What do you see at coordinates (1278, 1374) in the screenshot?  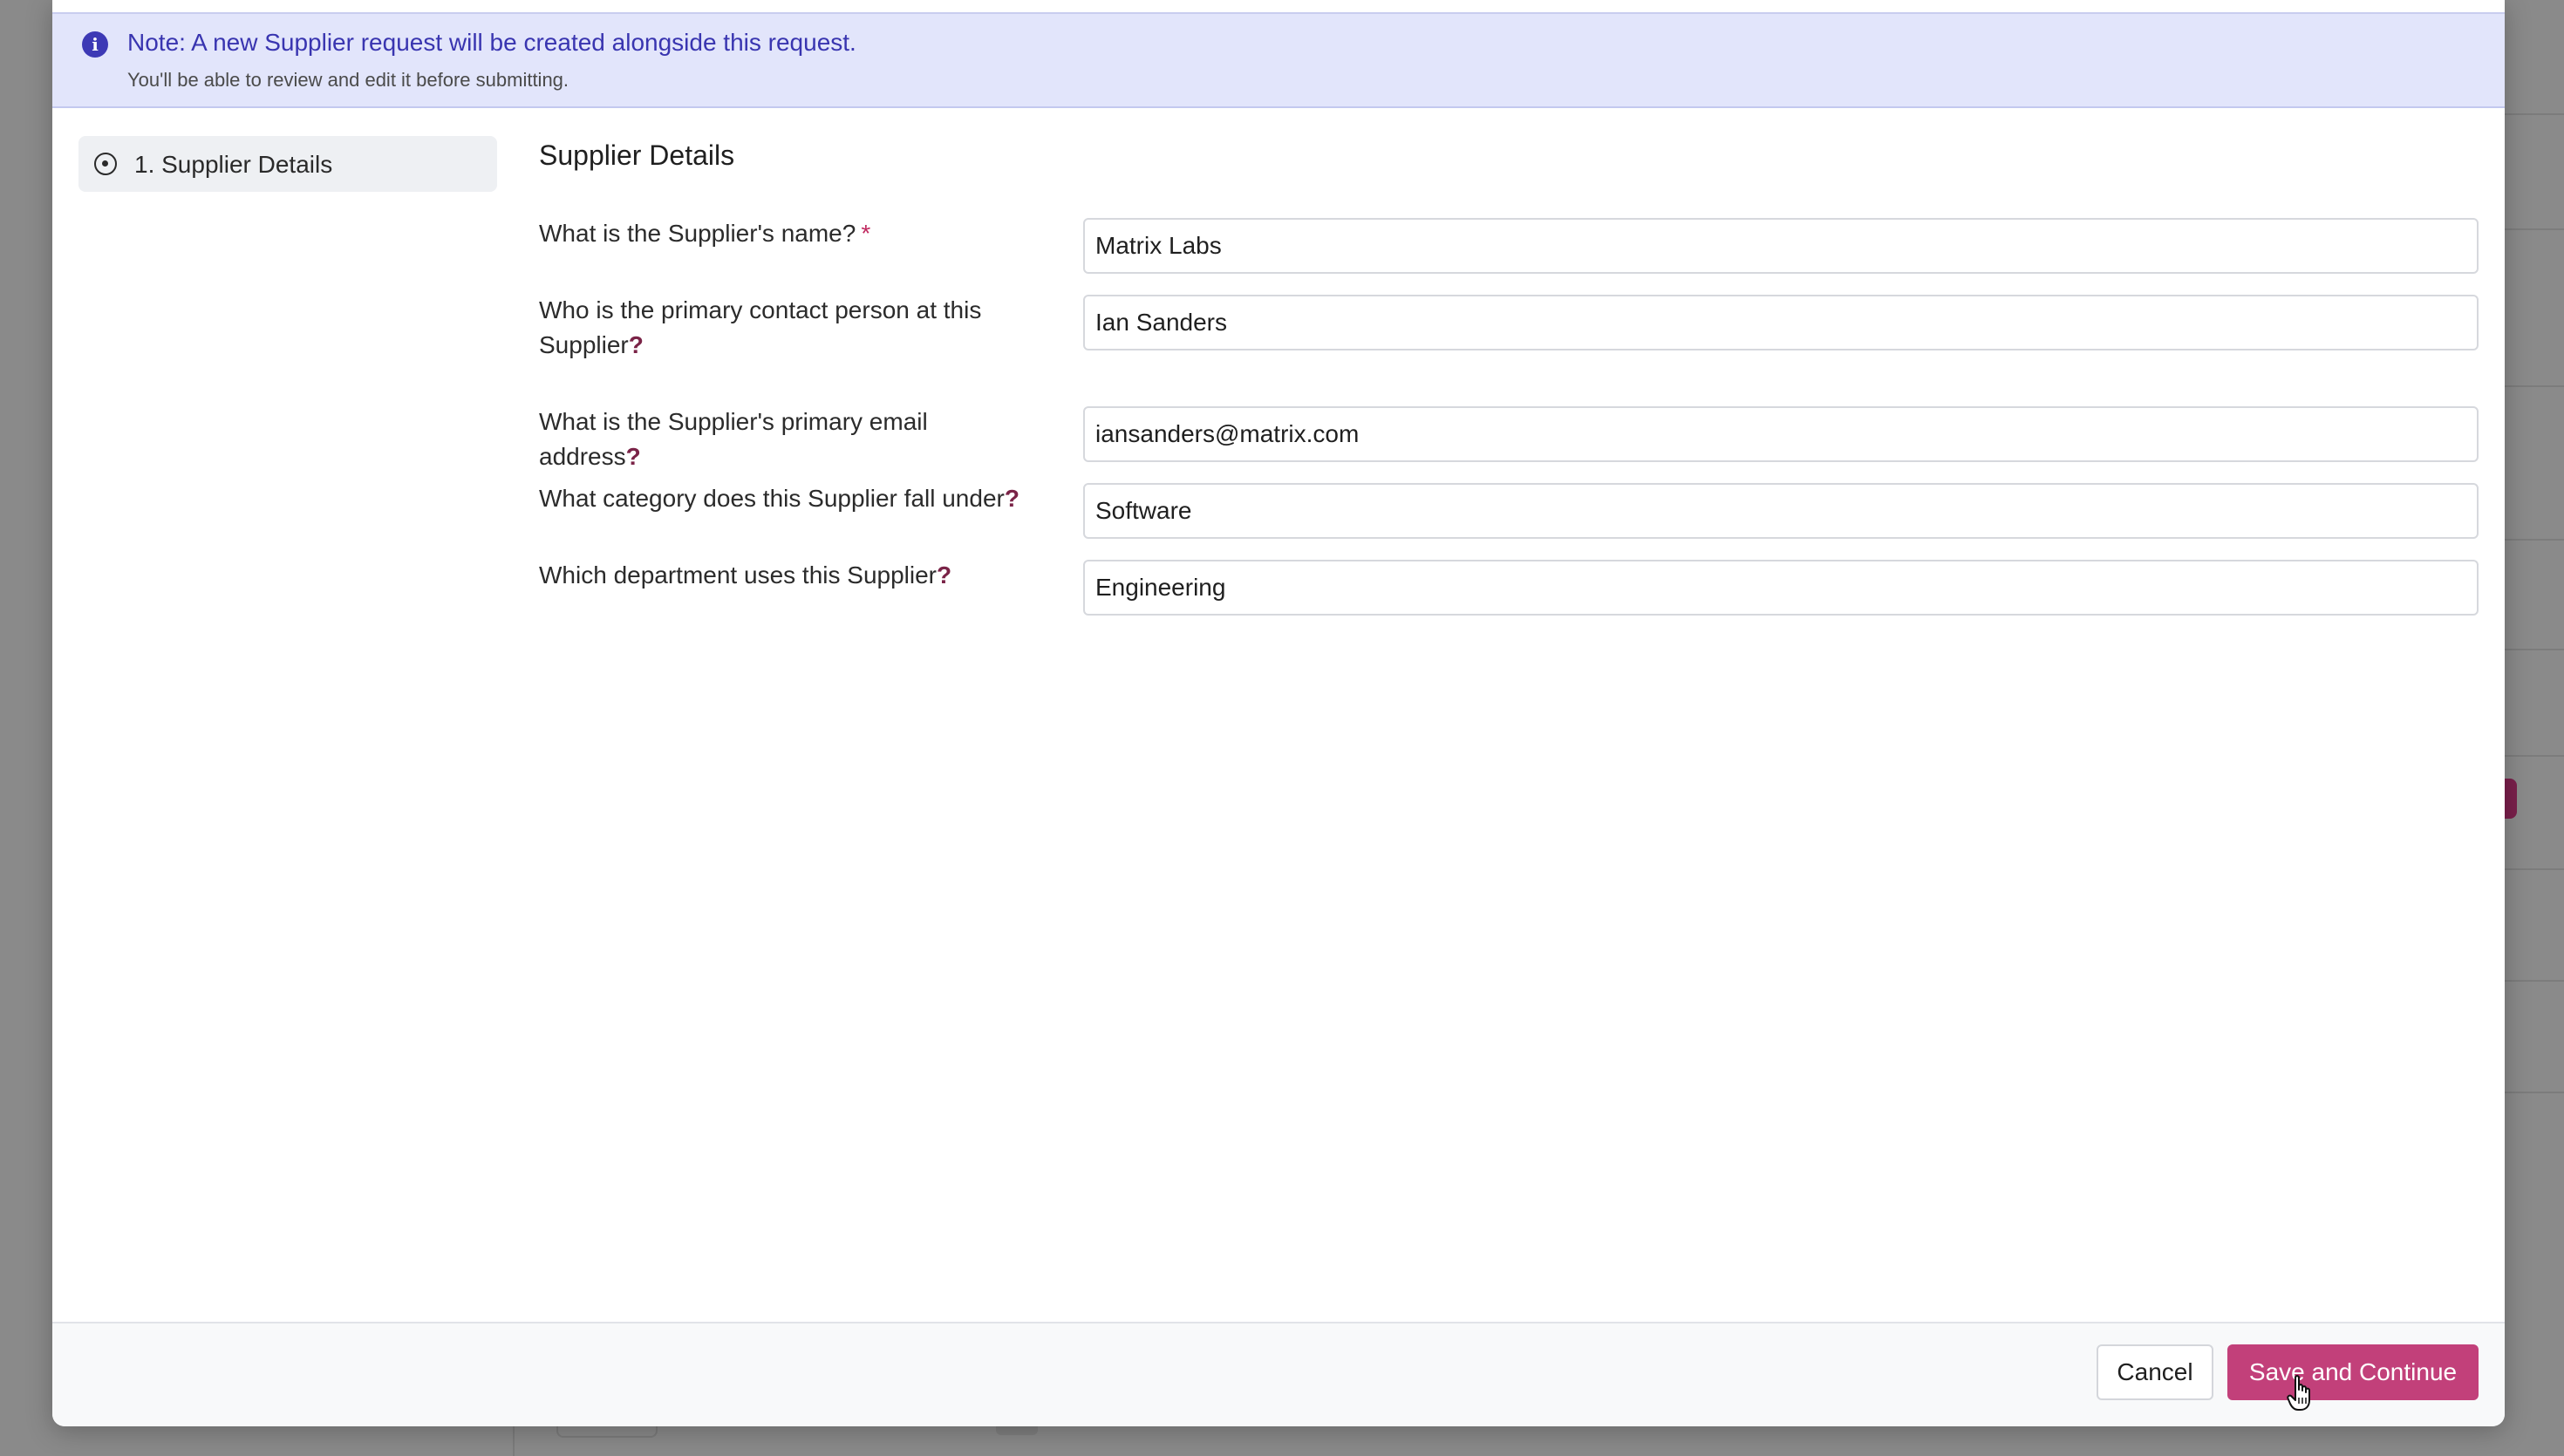 I see `modal-footer: Cancel Save and Continue` at bounding box center [1278, 1374].